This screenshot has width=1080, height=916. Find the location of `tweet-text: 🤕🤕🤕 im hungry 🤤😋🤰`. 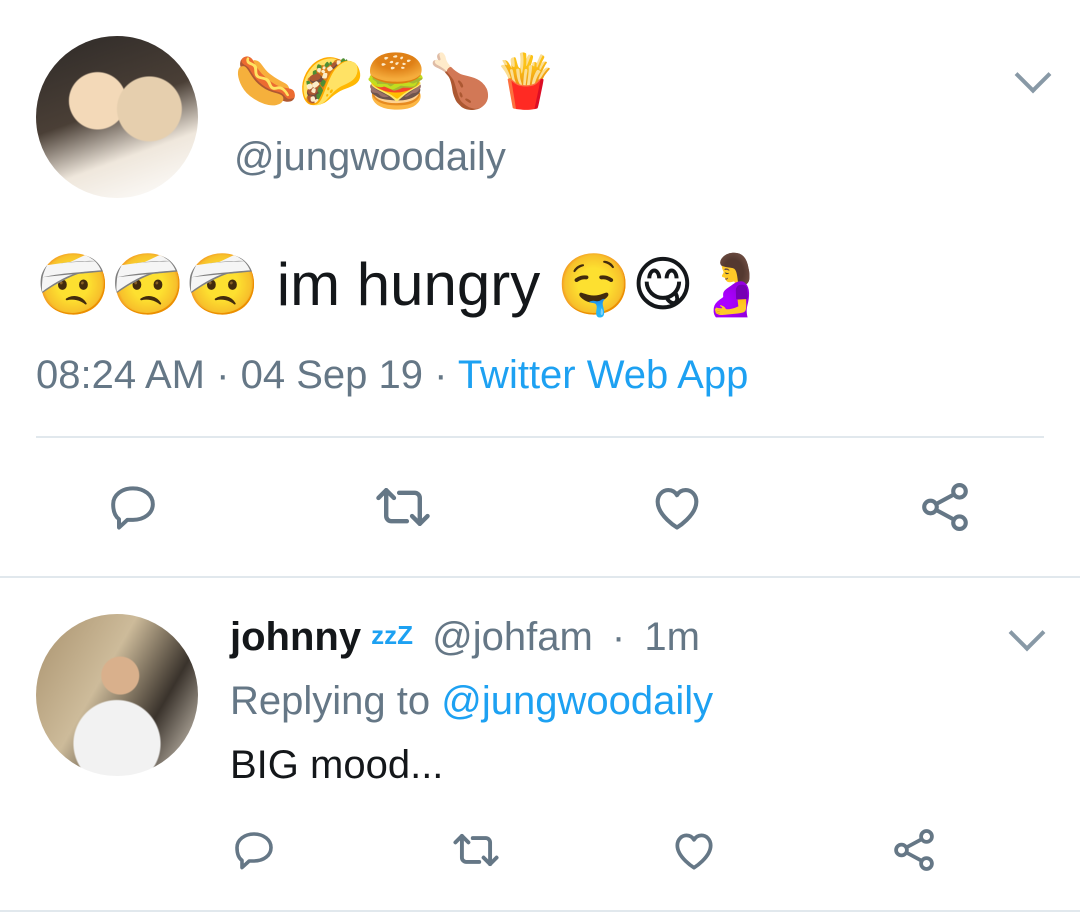

tweet-text: 🤕🤕🤕 im hungry 🤤😋🤰 is located at coordinates (402, 285).